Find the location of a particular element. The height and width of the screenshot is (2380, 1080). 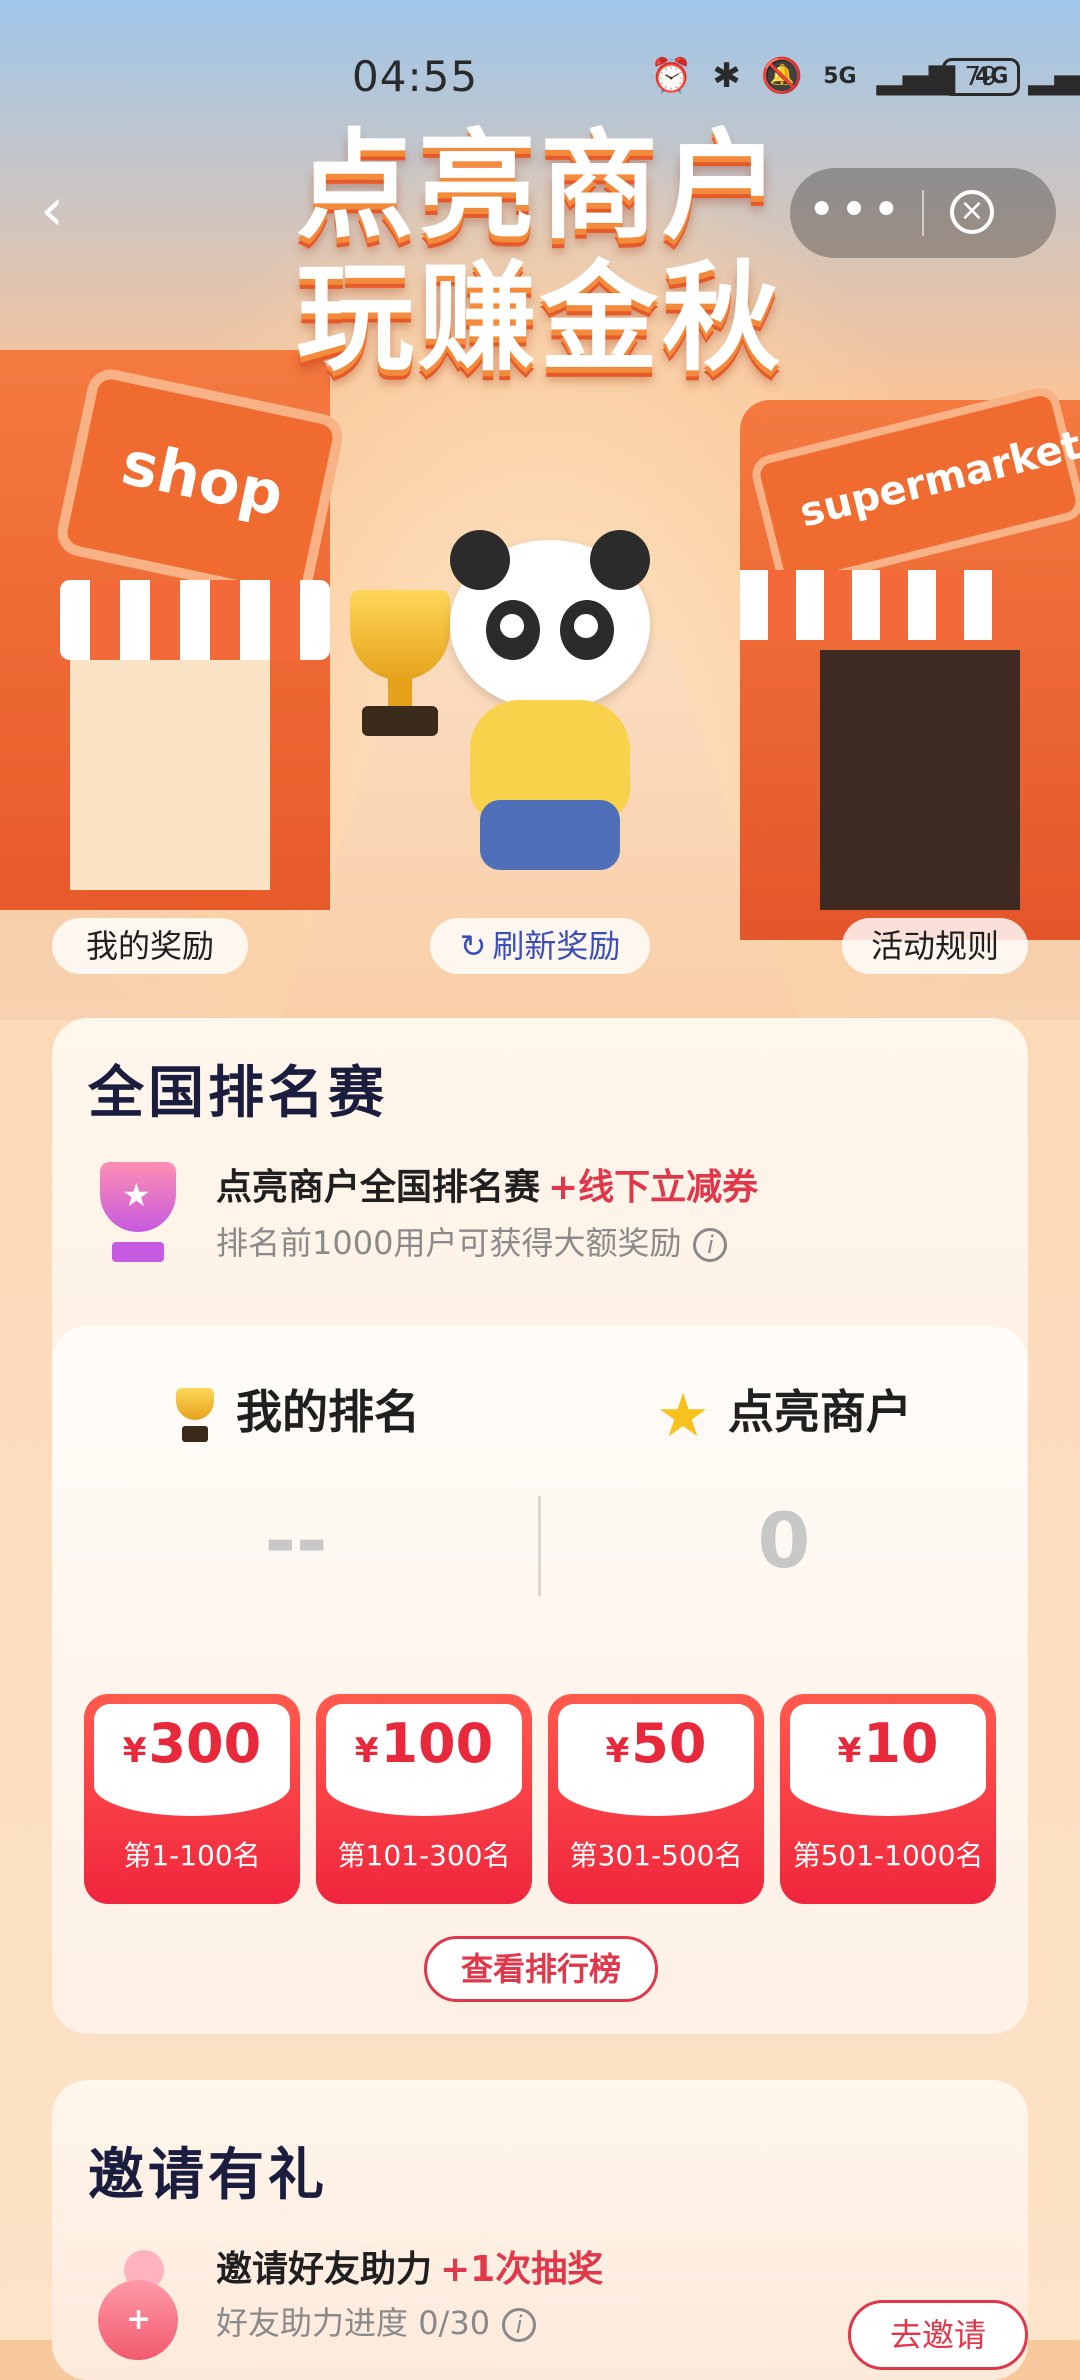

close-icon: × is located at coordinates (972, 212).